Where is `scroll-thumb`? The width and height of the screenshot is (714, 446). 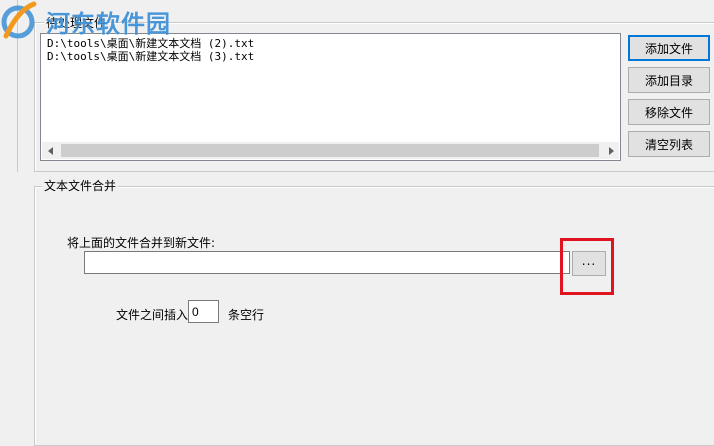 scroll-thumb is located at coordinates (330, 150).